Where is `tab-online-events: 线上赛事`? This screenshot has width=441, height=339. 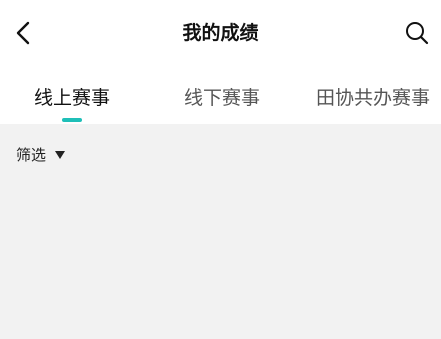 tab-online-events: 线上赛事 is located at coordinates (72, 98).